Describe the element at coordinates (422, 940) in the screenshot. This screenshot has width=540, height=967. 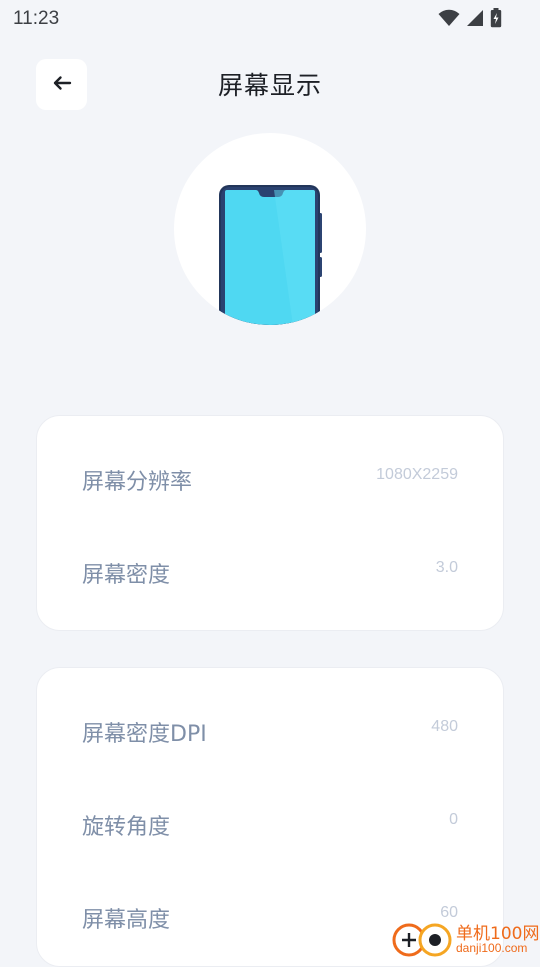
I see `watermark-icon` at that location.